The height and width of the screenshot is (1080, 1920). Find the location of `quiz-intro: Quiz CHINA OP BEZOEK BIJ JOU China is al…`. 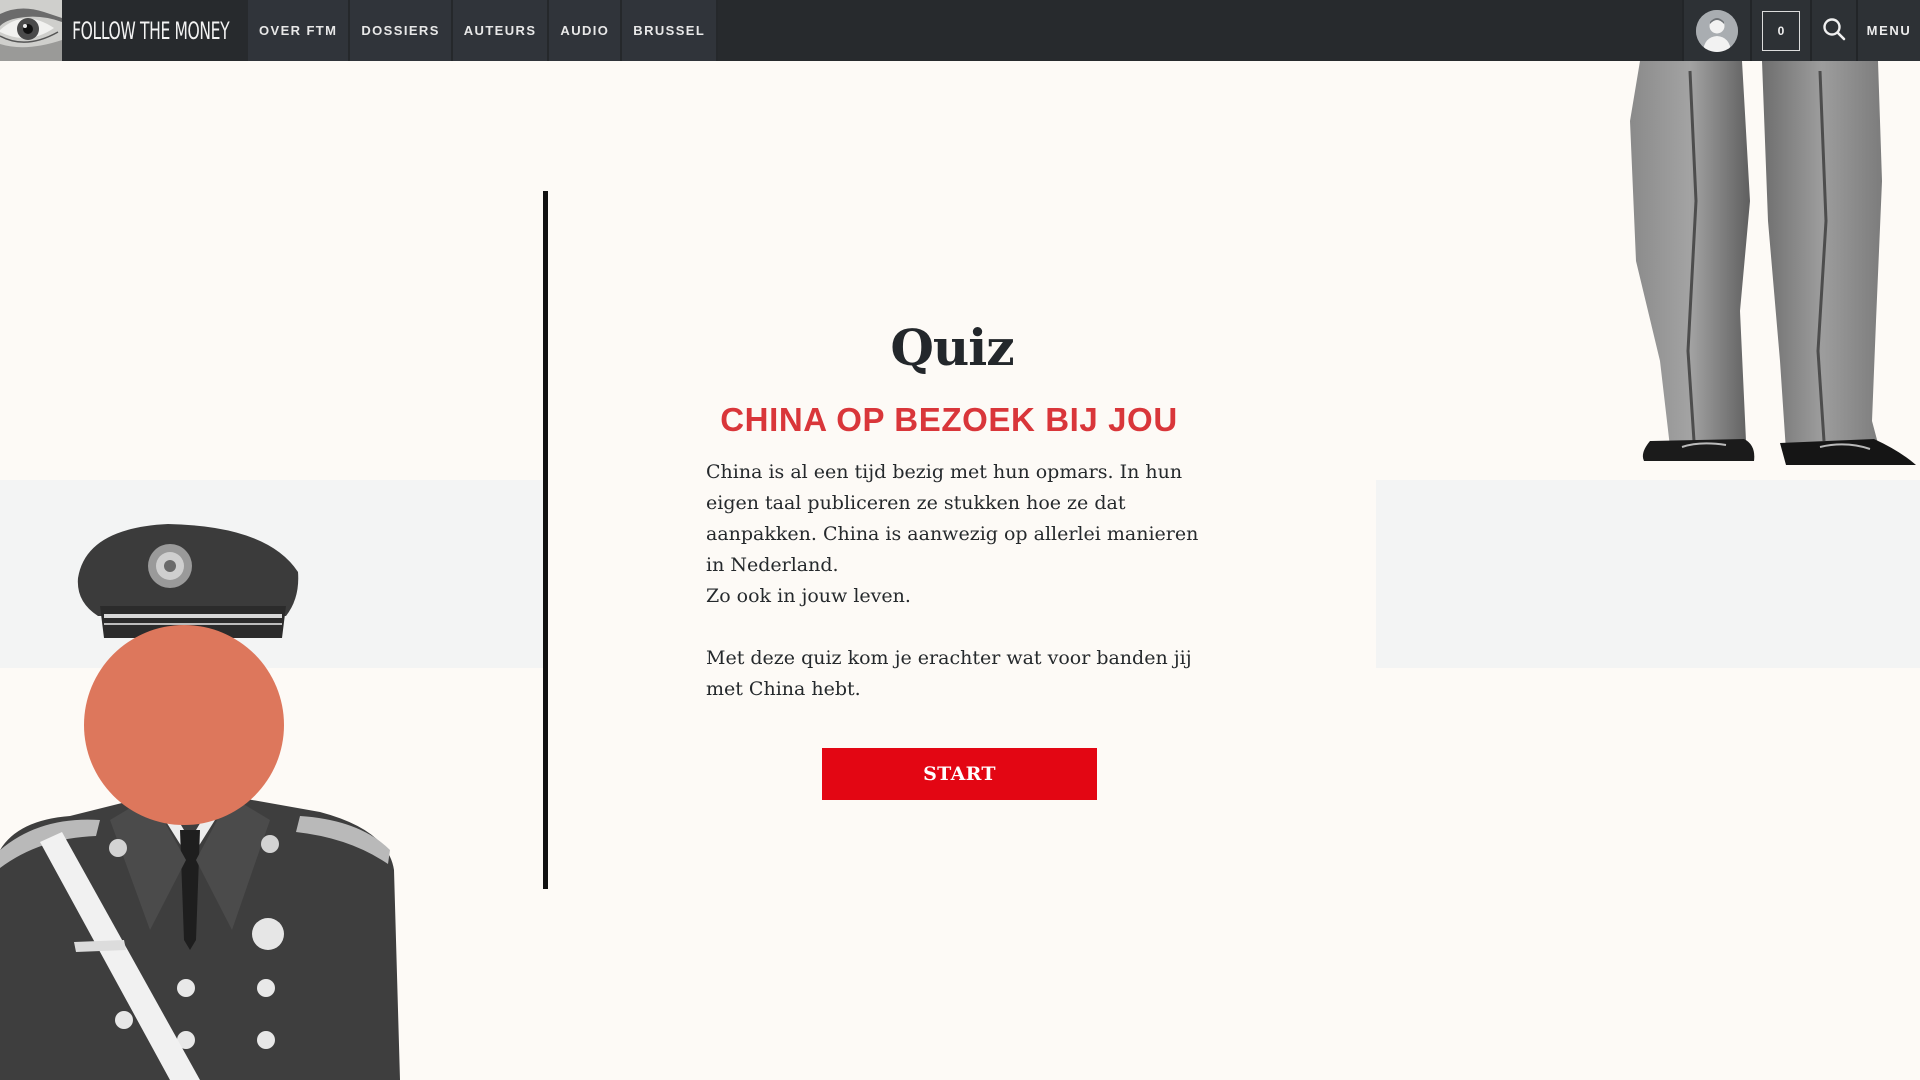

quiz-intro: Quiz CHINA OP BEZOEK BIJ JOU China is al… is located at coordinates (956, 511).